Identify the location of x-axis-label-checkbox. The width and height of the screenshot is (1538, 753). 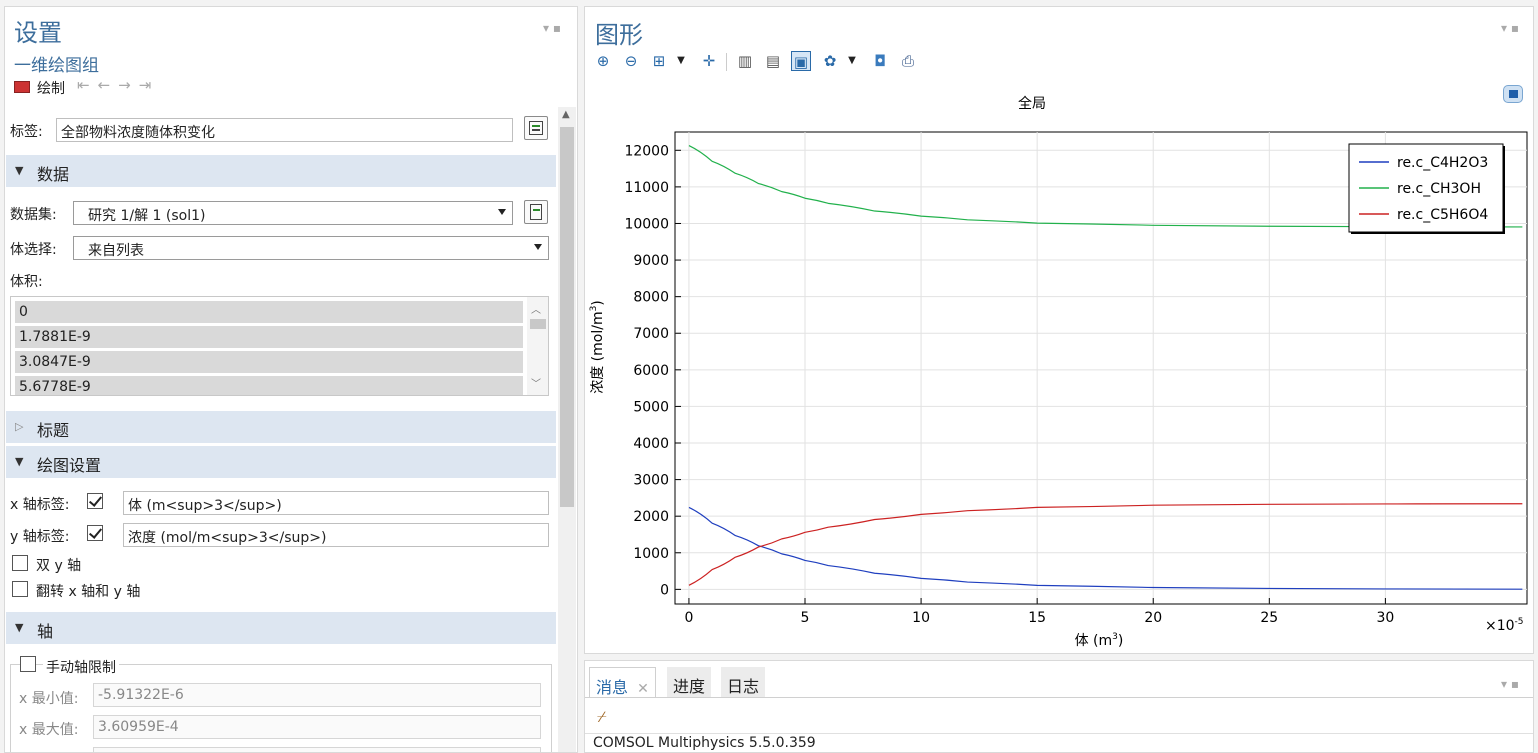
(95, 501).